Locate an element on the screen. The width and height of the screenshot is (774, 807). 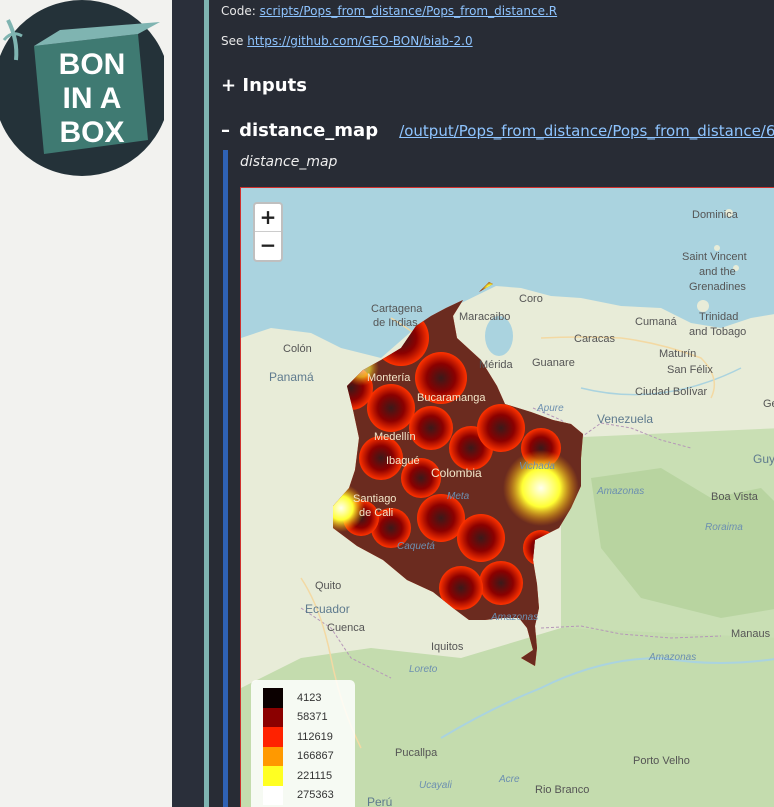
legend-item: 4123 is located at coordinates (303, 698).